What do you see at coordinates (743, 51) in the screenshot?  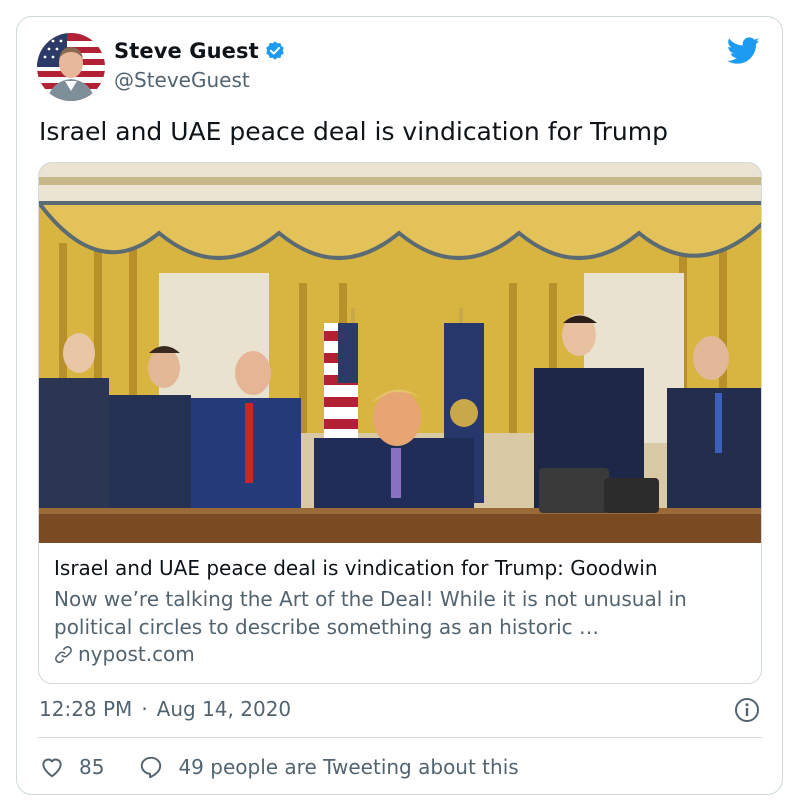 I see `twitter-bird-icon` at bounding box center [743, 51].